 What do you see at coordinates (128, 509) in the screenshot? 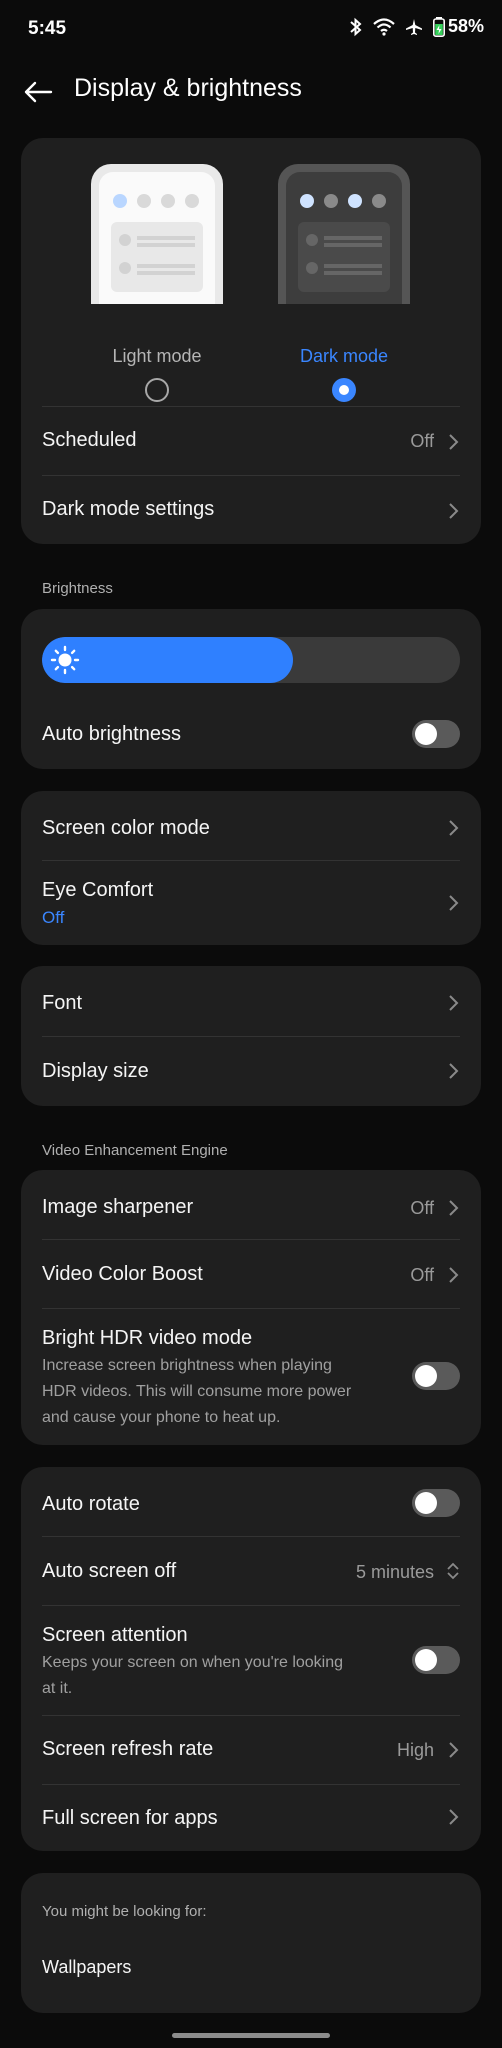
I see `dark-mode-settings-label: Dark mode settings` at bounding box center [128, 509].